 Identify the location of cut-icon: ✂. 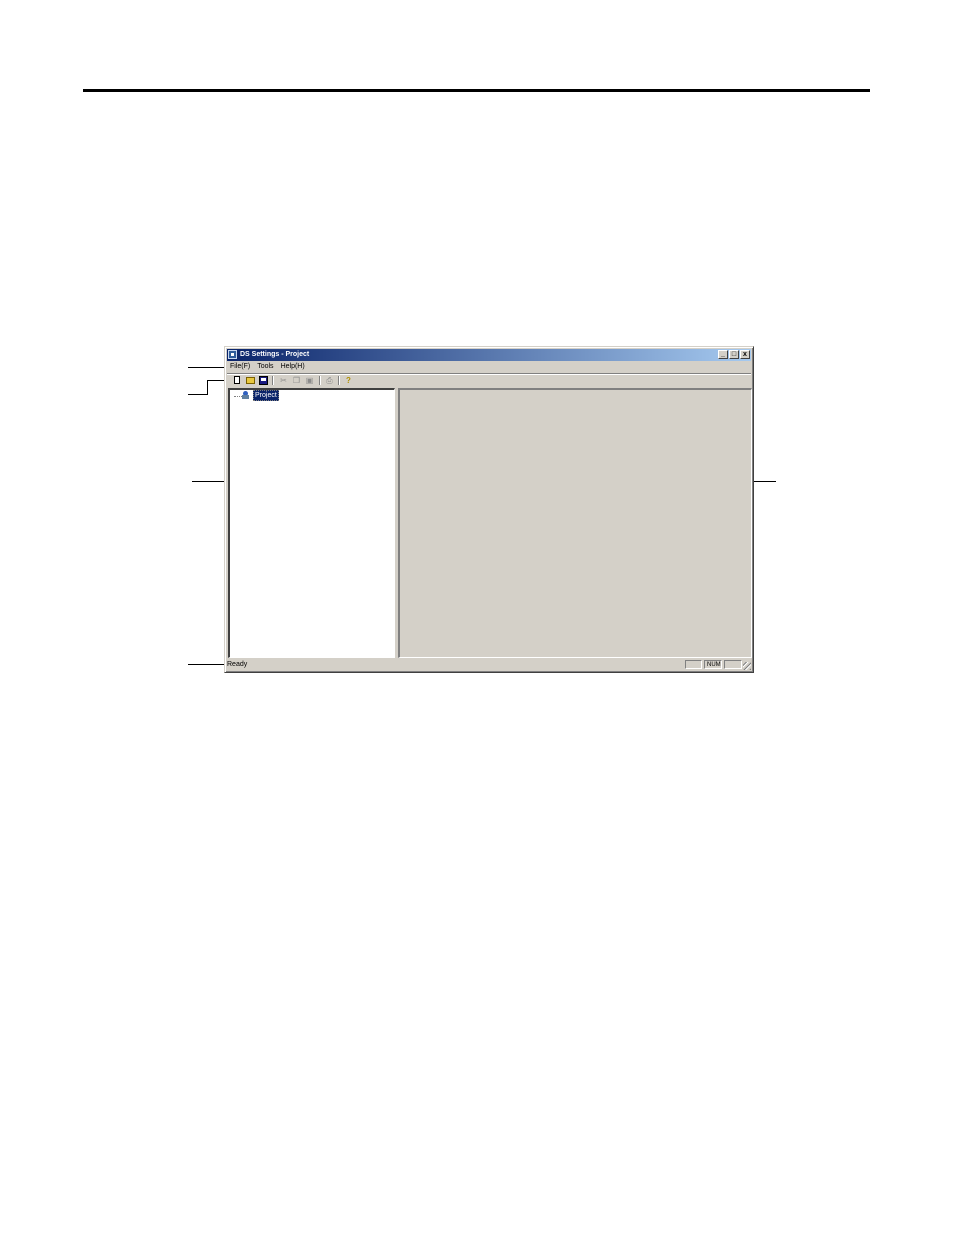
(283, 380).